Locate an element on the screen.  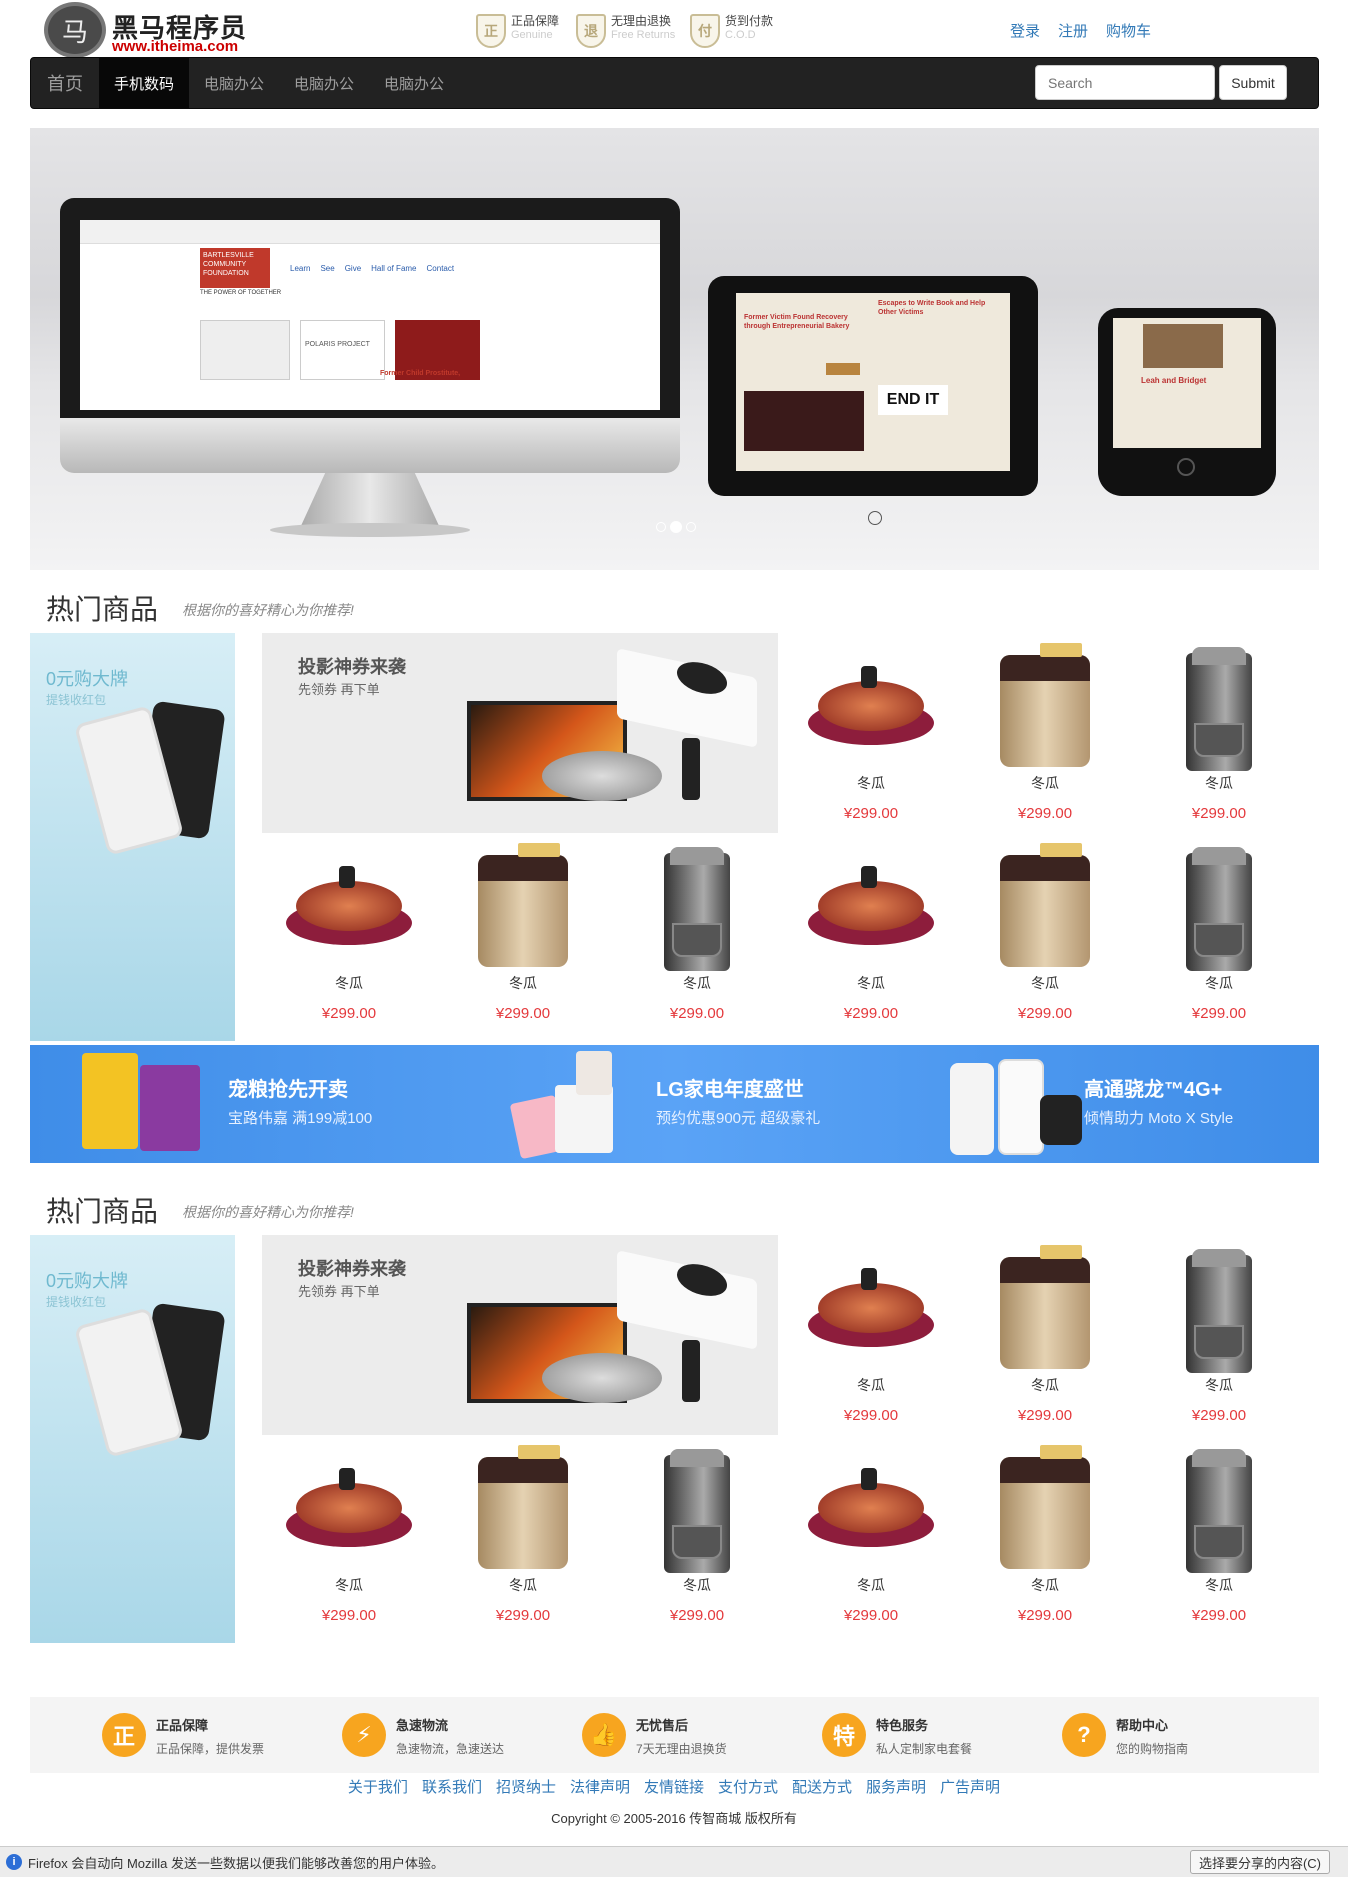
nav-phones: 手机数码 is located at coordinates (144, 83).